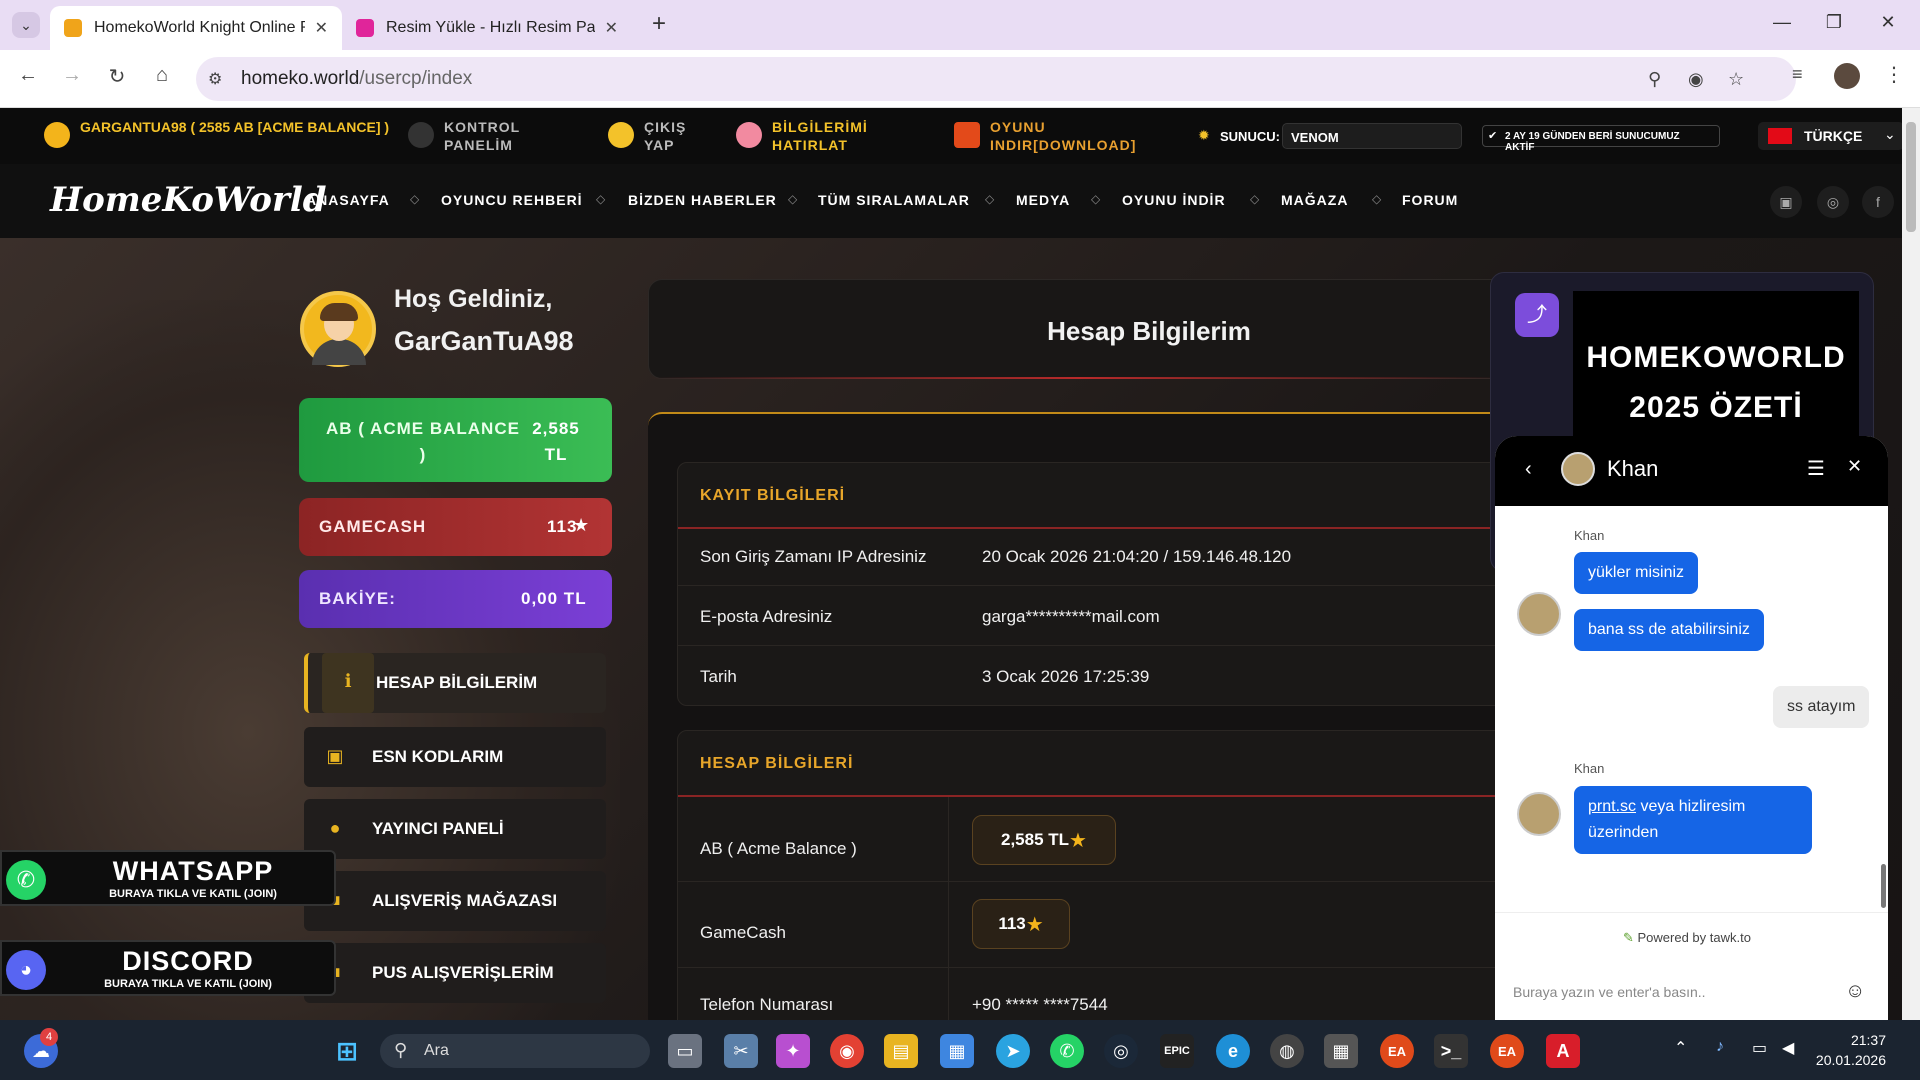  What do you see at coordinates (1831, 136) in the screenshot?
I see `language-select: TÜRKÇE ⌄` at bounding box center [1831, 136].